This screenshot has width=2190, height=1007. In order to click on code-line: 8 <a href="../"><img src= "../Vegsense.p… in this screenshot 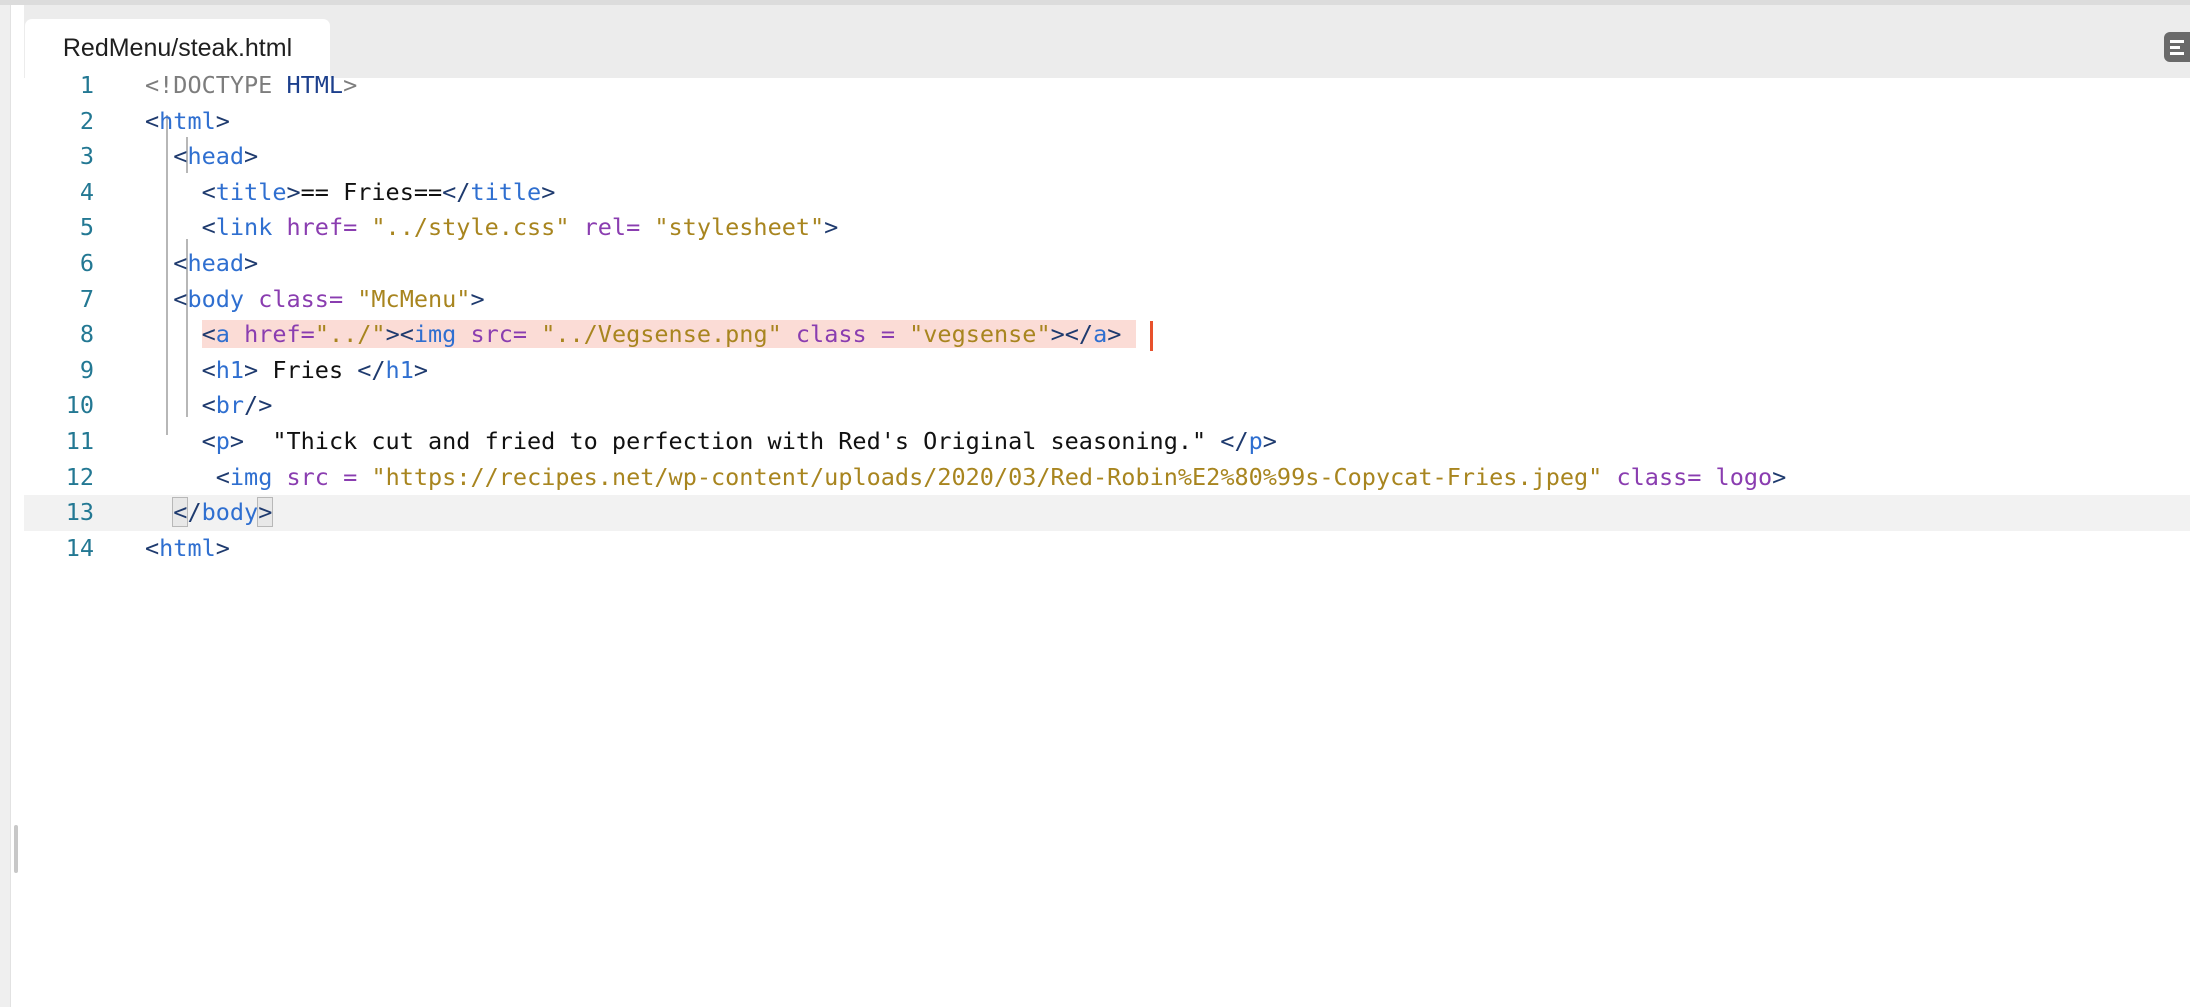, I will do `click(1107, 335)`.